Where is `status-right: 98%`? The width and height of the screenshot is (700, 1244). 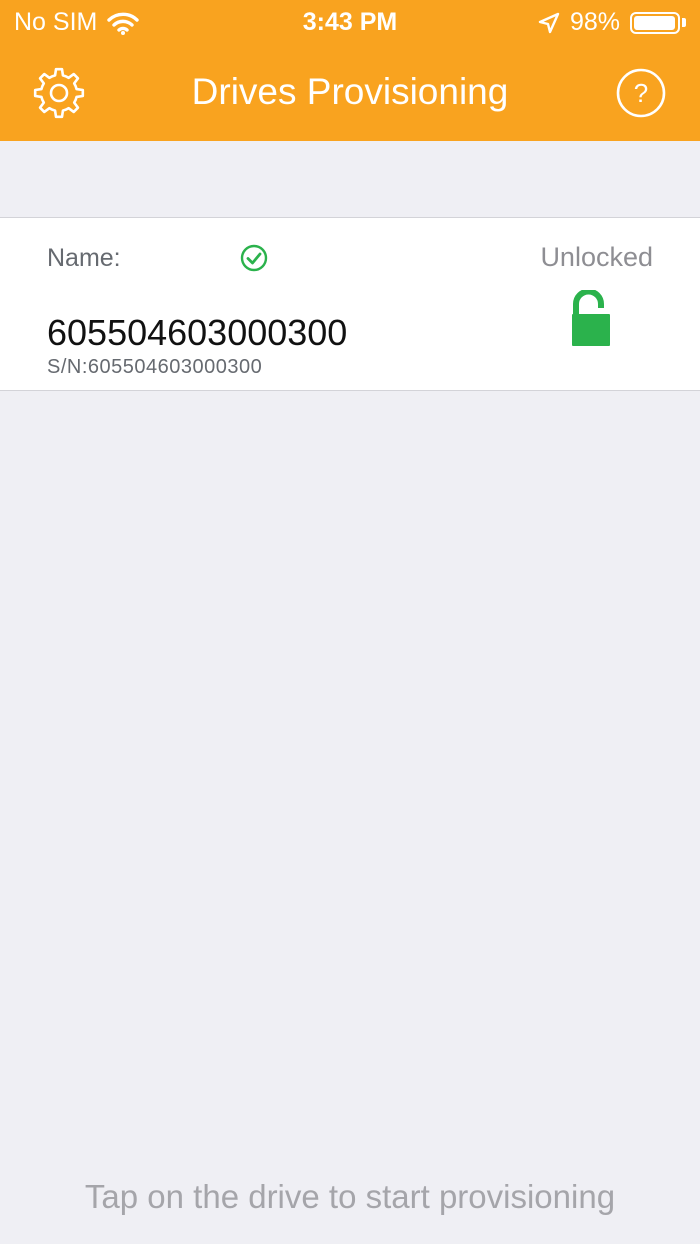
status-right: 98% is located at coordinates (612, 22).